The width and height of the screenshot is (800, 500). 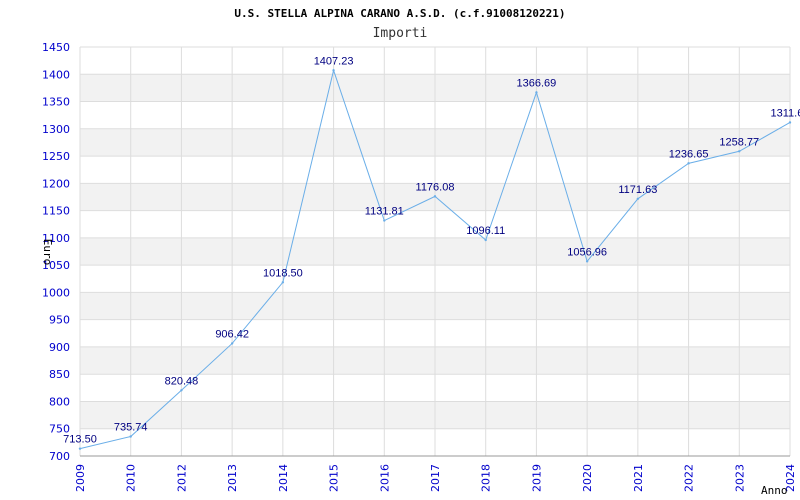 What do you see at coordinates (637, 190) in the screenshot?
I see `data-label: 1171.63` at bounding box center [637, 190].